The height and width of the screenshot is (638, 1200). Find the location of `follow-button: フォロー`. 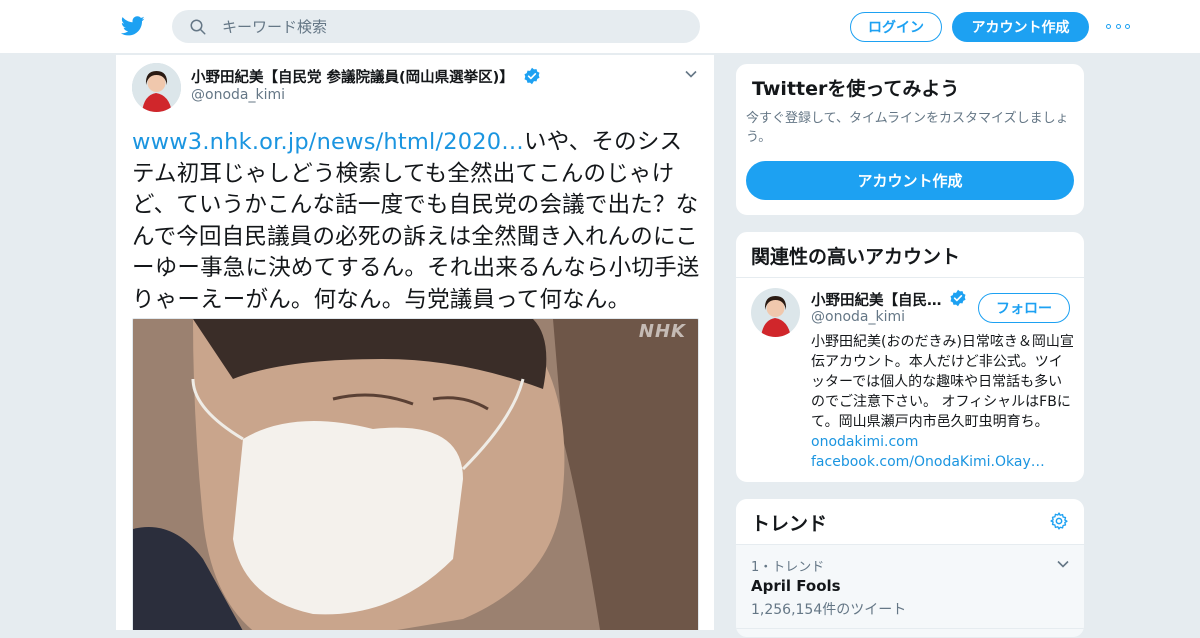

follow-button: フォロー is located at coordinates (1024, 308).